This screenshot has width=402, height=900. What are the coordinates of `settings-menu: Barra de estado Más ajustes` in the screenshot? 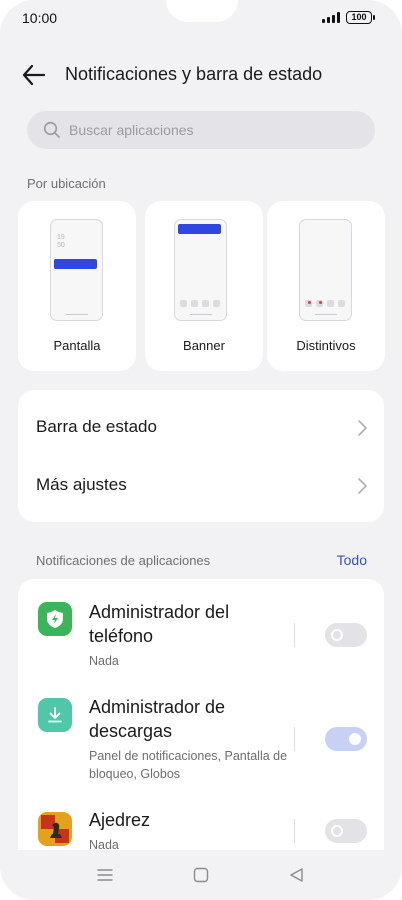 It's located at (201, 456).